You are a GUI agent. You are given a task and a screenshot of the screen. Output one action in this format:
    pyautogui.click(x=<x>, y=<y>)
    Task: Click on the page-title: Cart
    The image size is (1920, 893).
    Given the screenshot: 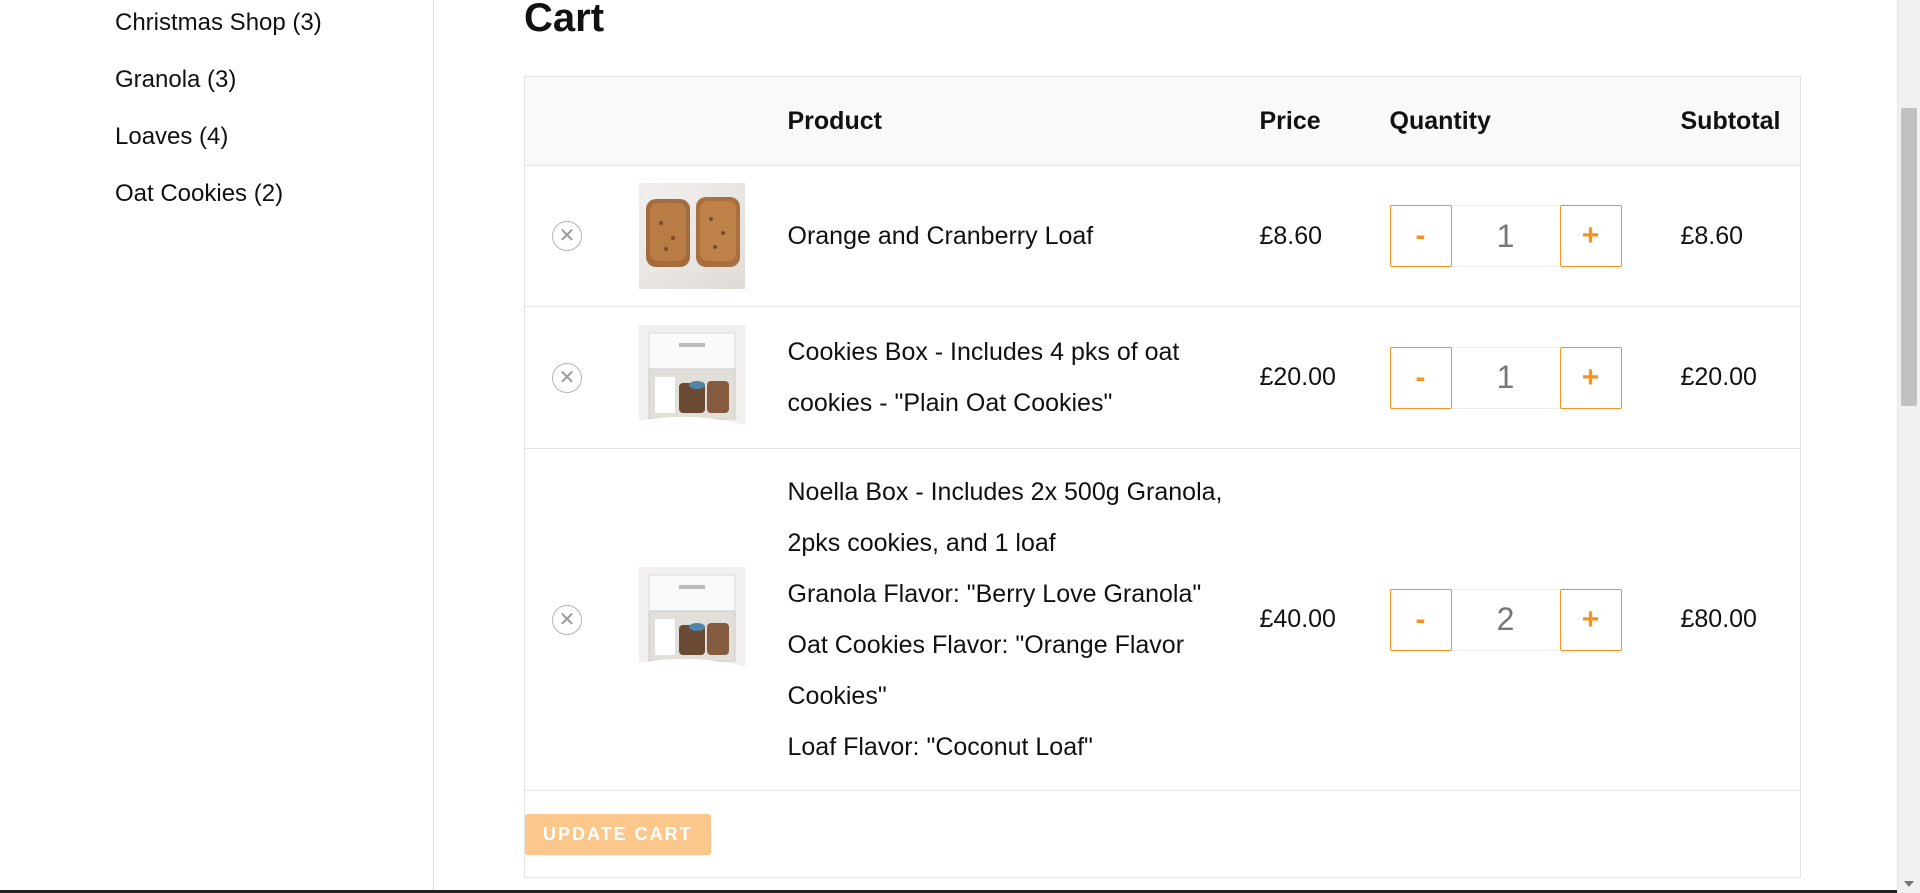 What is the action you would take?
    pyautogui.click(x=564, y=20)
    